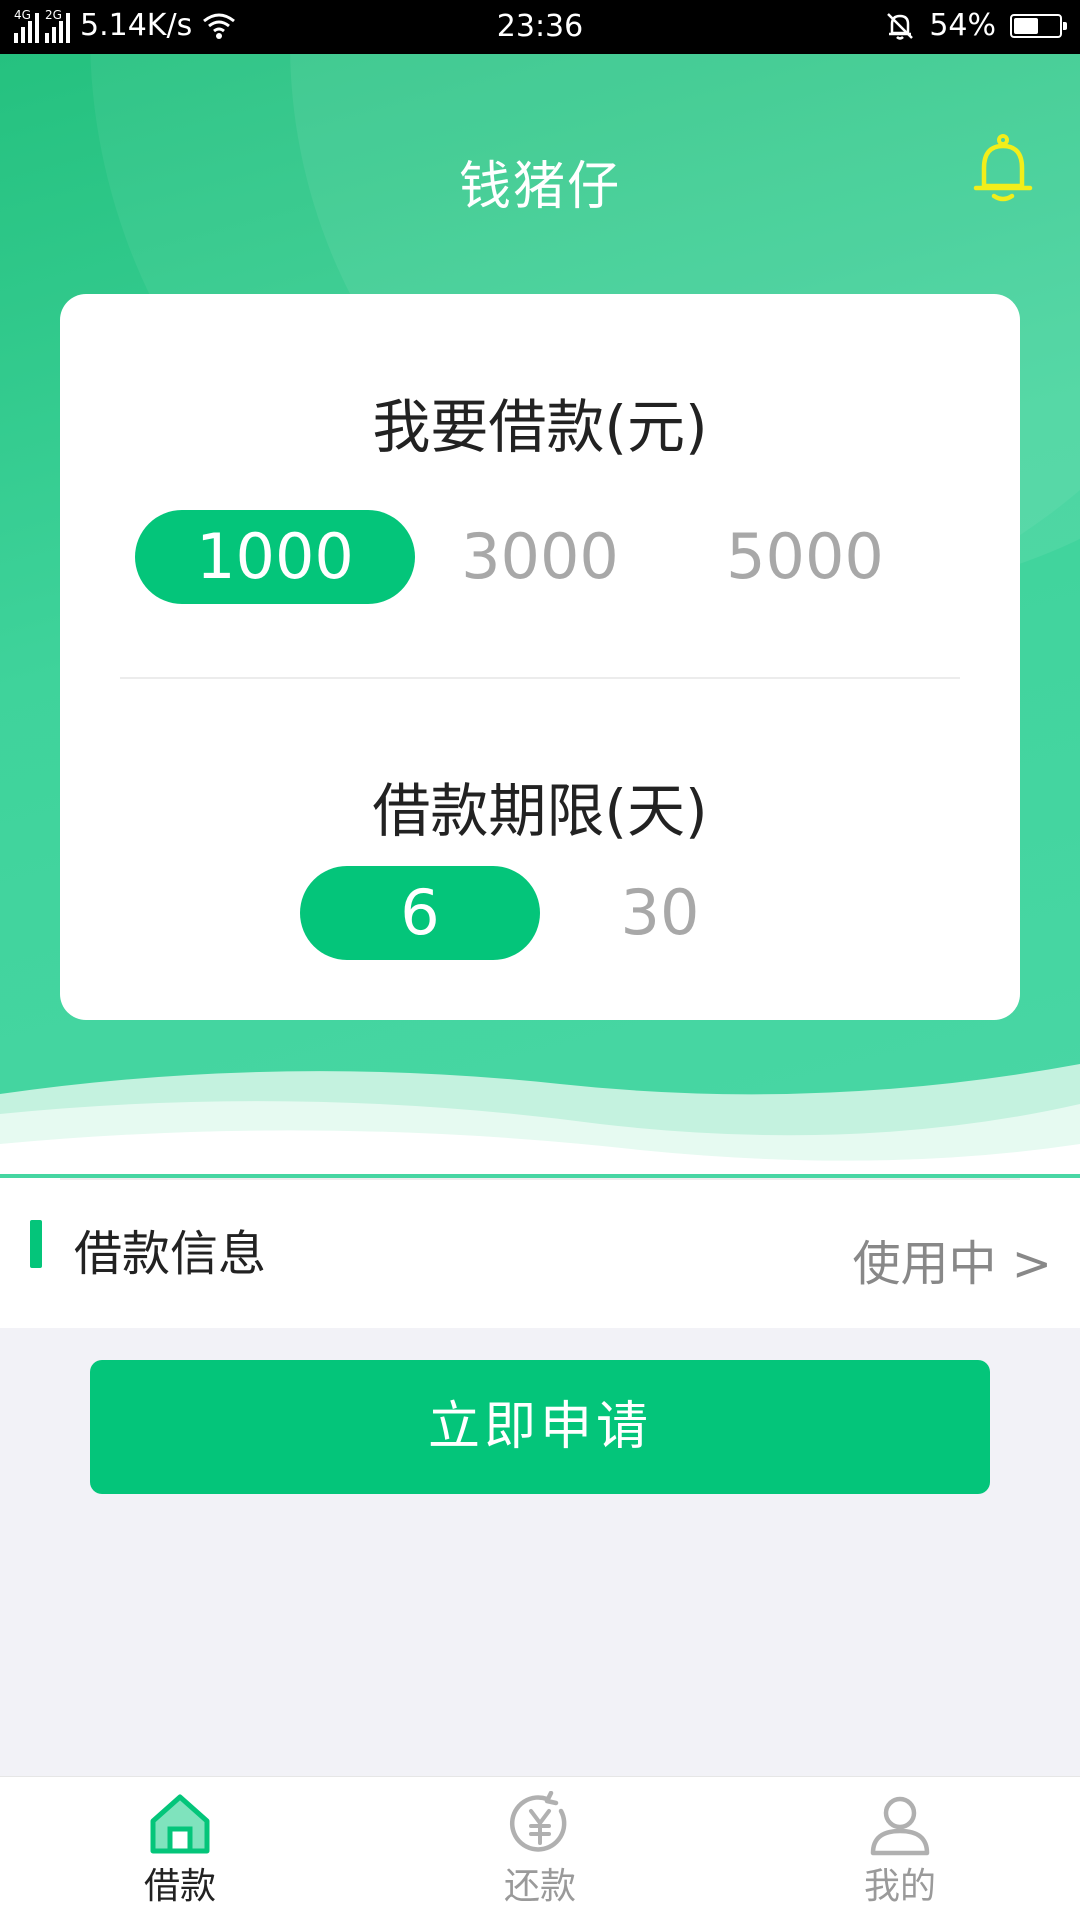 This screenshot has width=1080, height=1920. What do you see at coordinates (36, 1244) in the screenshot?
I see `info-accent-bar` at bounding box center [36, 1244].